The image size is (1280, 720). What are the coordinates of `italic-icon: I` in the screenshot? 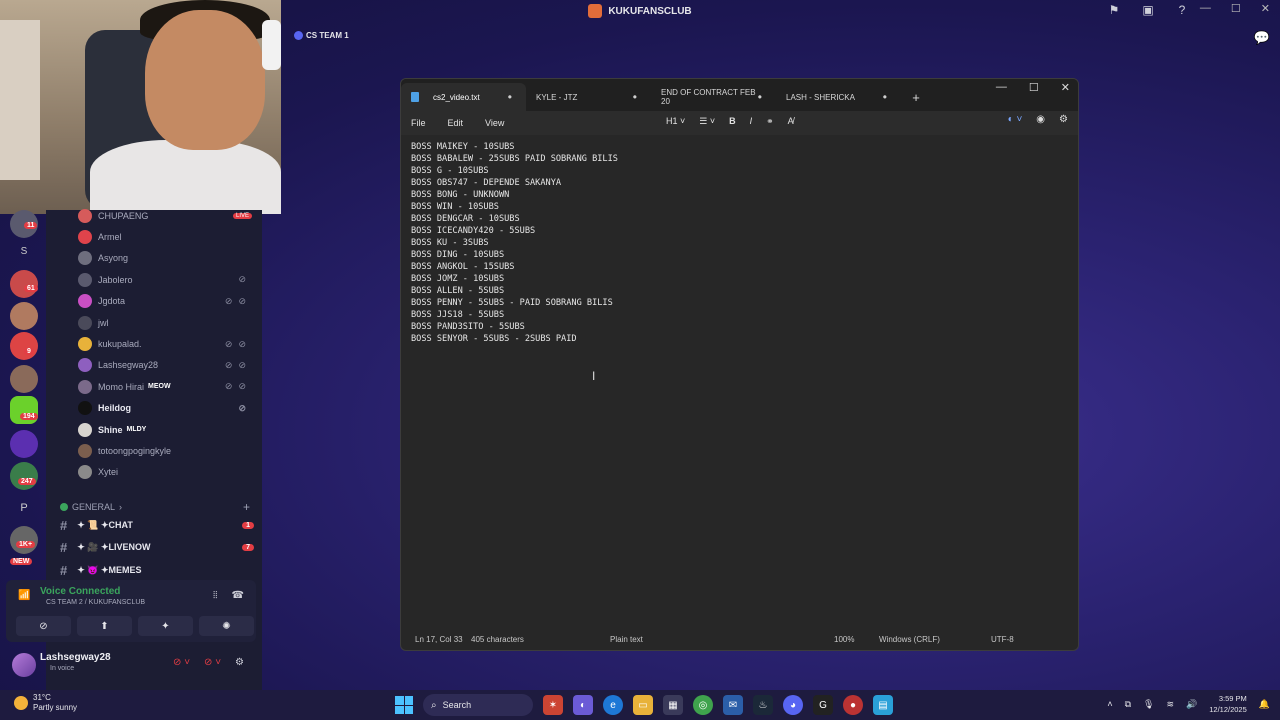 It's located at (751, 121).